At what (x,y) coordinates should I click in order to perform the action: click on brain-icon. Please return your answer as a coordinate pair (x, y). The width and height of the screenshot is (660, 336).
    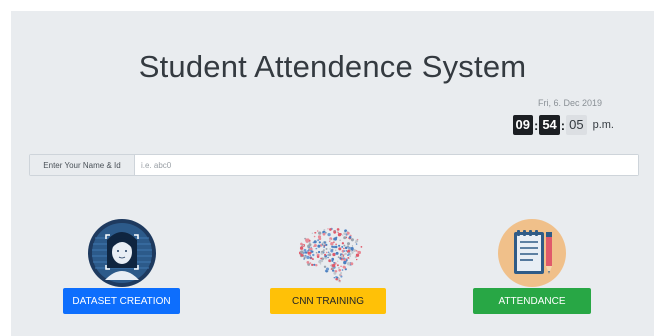
    Looking at the image, I should click on (331, 253).